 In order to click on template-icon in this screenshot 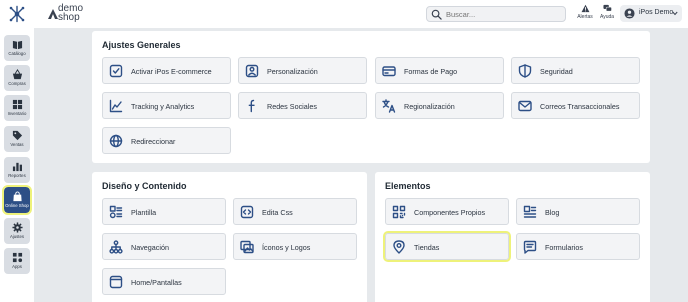, I will do `click(116, 212)`.